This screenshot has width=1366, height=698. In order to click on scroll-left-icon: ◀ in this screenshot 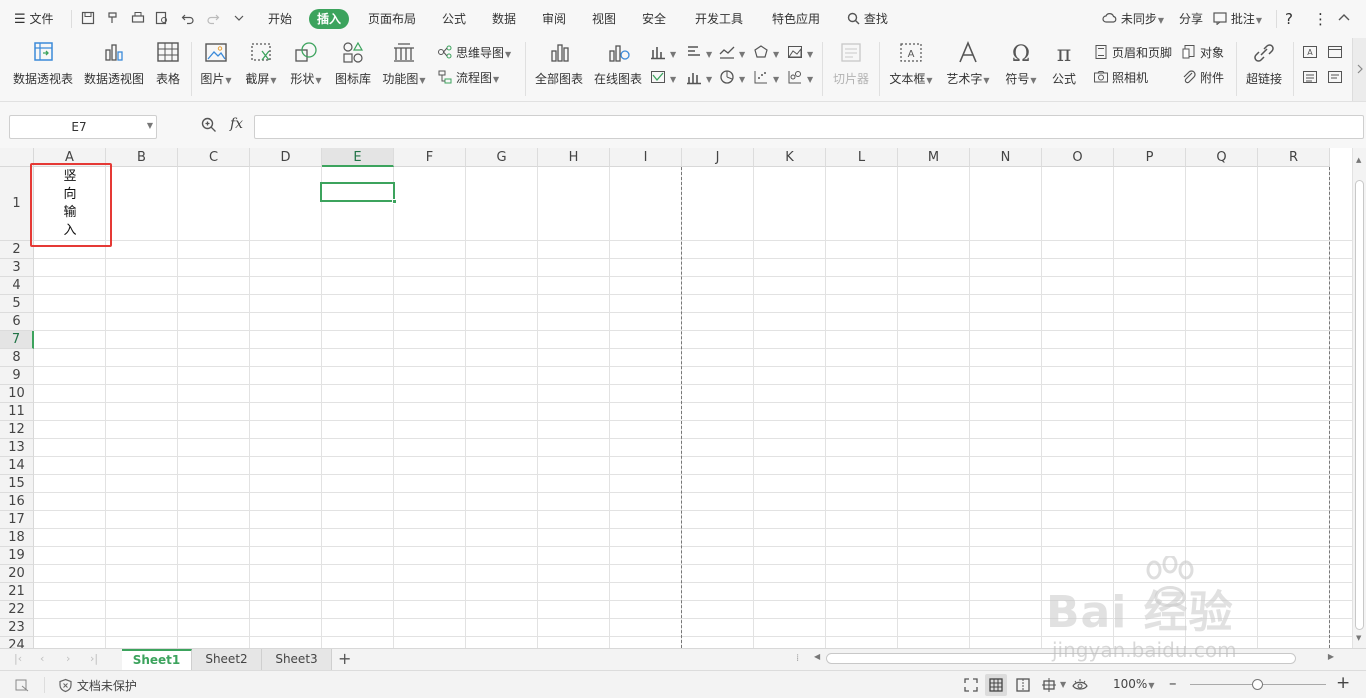, I will do `click(817, 656)`.